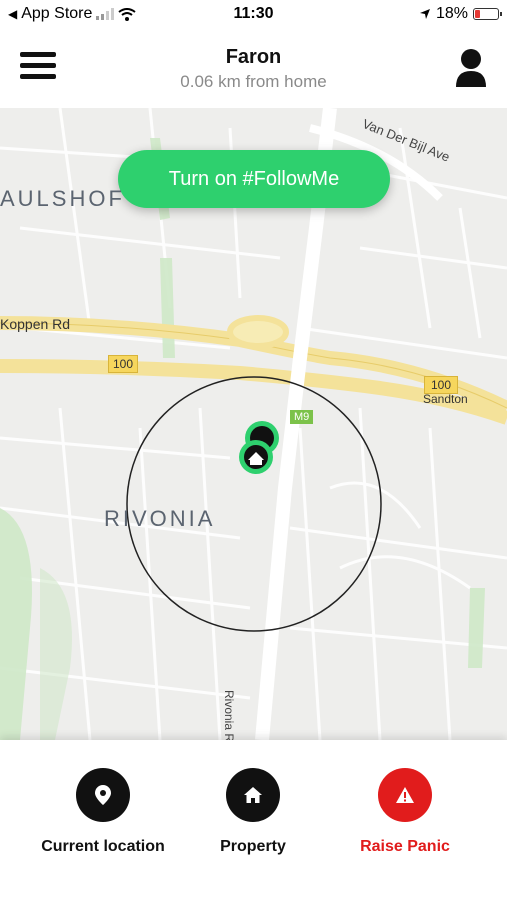 The height and width of the screenshot is (900, 507). I want to click on raise-panic-label: Raise Panic, so click(405, 846).